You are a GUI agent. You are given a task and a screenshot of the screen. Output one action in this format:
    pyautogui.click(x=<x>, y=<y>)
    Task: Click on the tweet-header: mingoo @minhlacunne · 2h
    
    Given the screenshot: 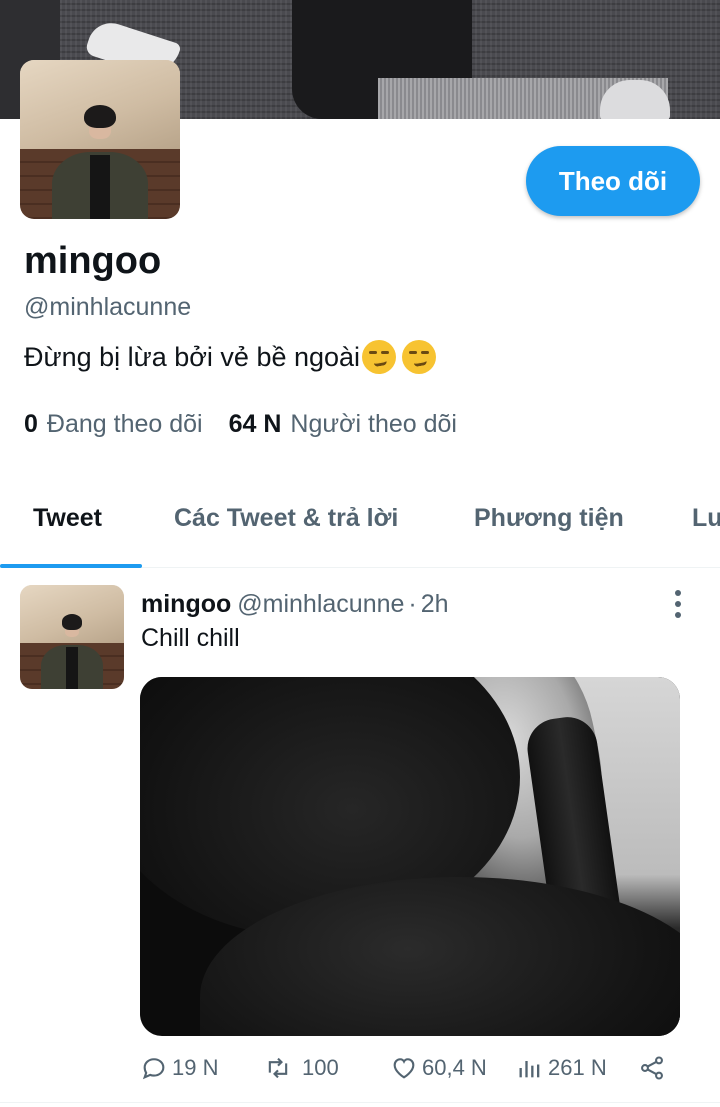 What is the action you would take?
    pyautogui.click(x=295, y=604)
    